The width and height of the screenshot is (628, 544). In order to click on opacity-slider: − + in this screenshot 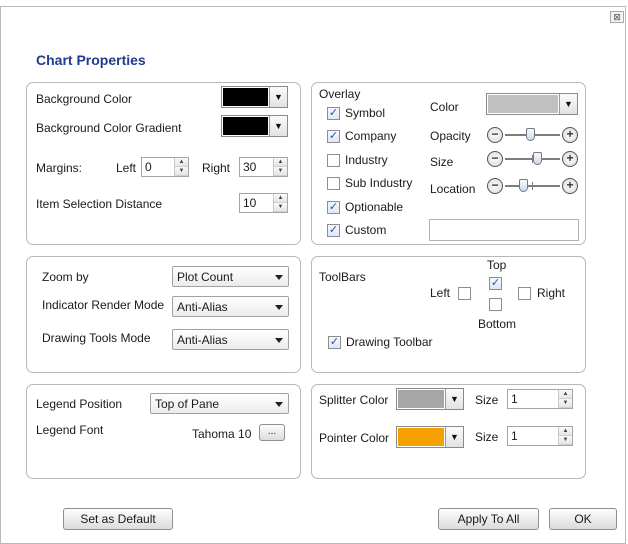, I will do `click(532, 135)`.